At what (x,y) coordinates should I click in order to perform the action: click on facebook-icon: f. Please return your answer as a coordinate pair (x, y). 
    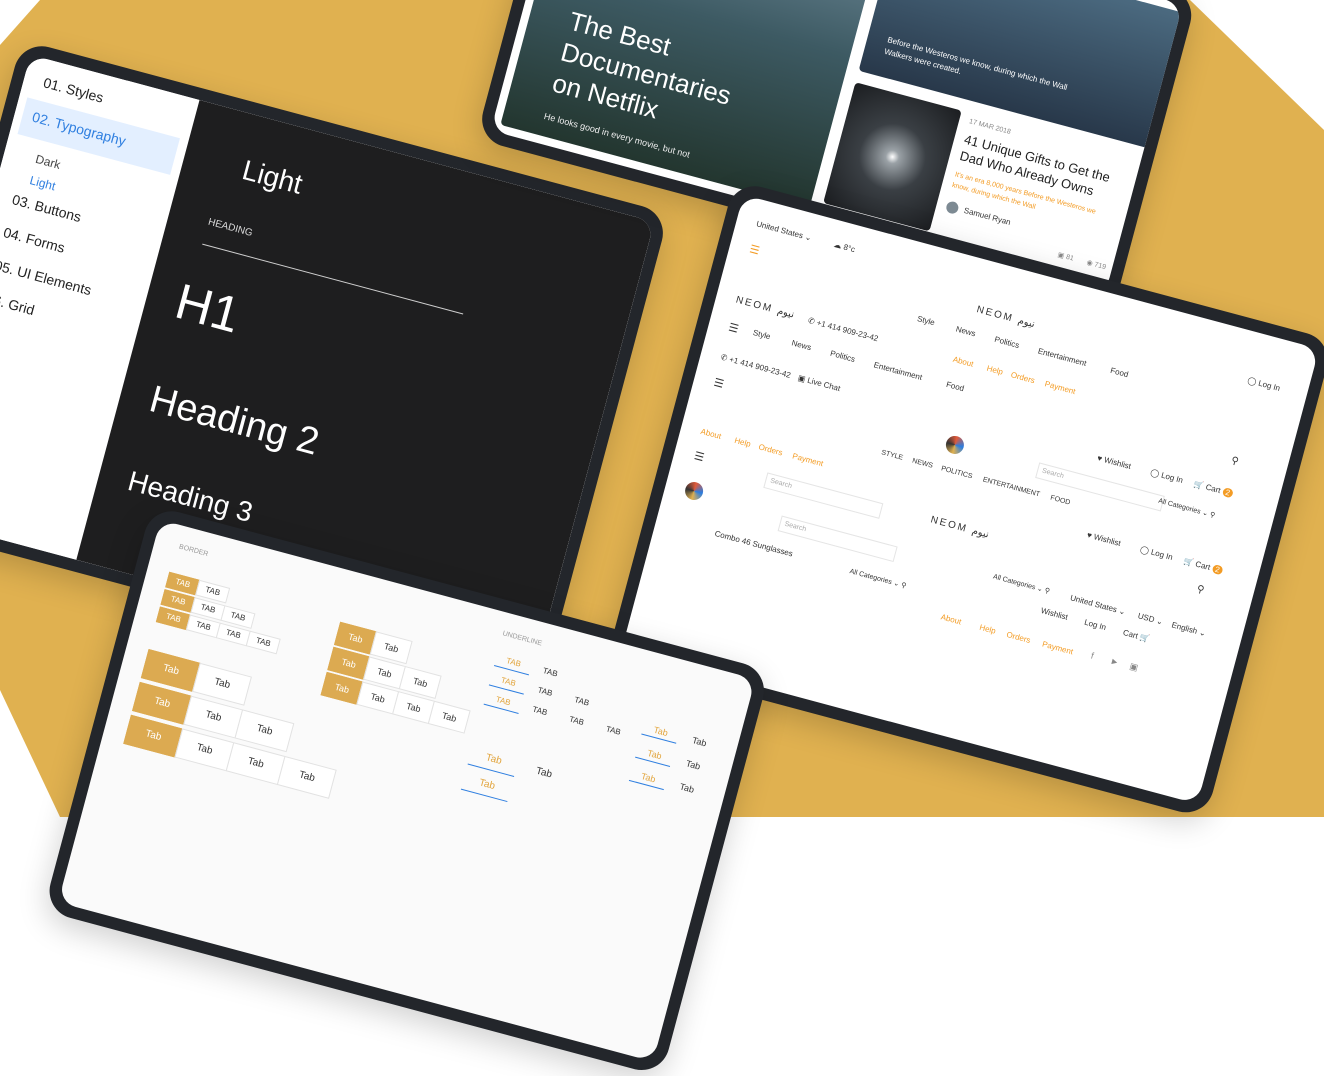
    Looking at the image, I should click on (1092, 656).